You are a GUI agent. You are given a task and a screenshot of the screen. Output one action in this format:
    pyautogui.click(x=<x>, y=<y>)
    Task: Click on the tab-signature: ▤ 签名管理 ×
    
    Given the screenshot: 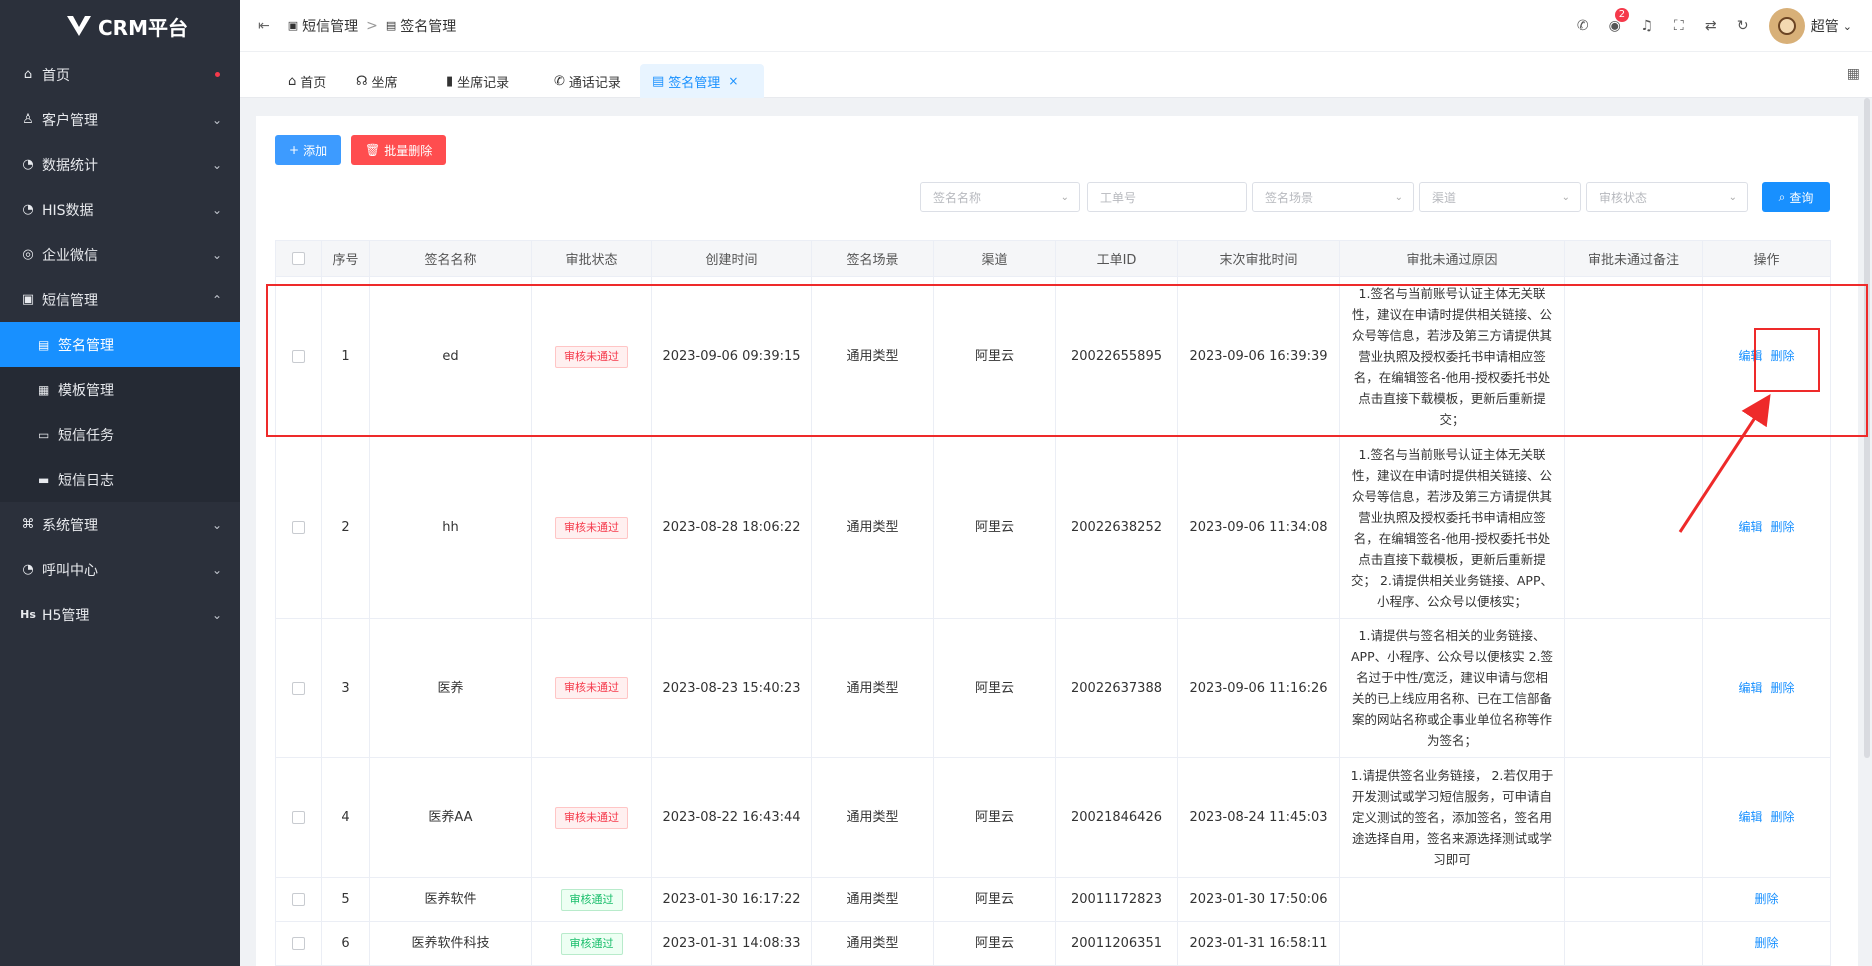 What is the action you would take?
    pyautogui.click(x=702, y=81)
    